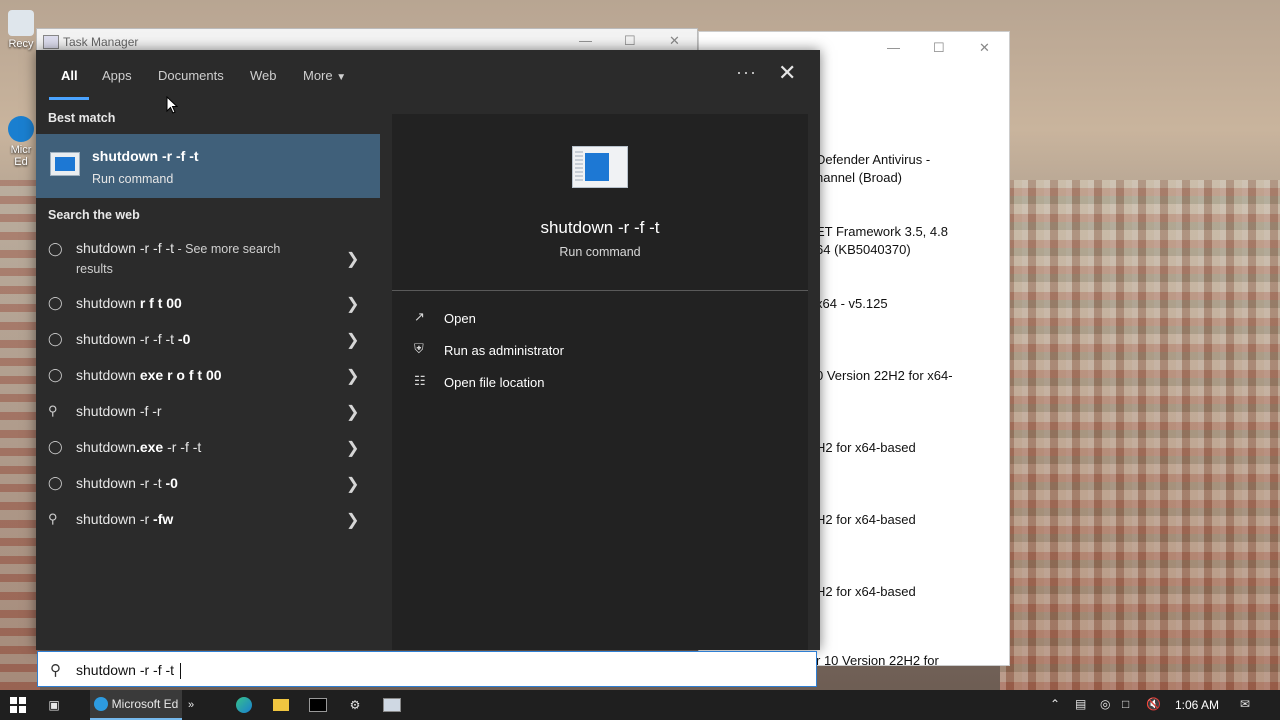 This screenshot has width=1280, height=720. I want to click on suggestion-text: shutdown -r -fw, so click(124, 519).